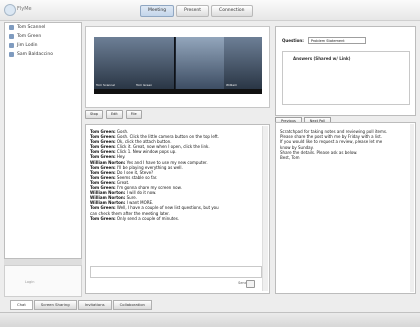  Describe the element at coordinates (43, 36) in the screenshot. I see `participant-item: Tom Green` at that location.